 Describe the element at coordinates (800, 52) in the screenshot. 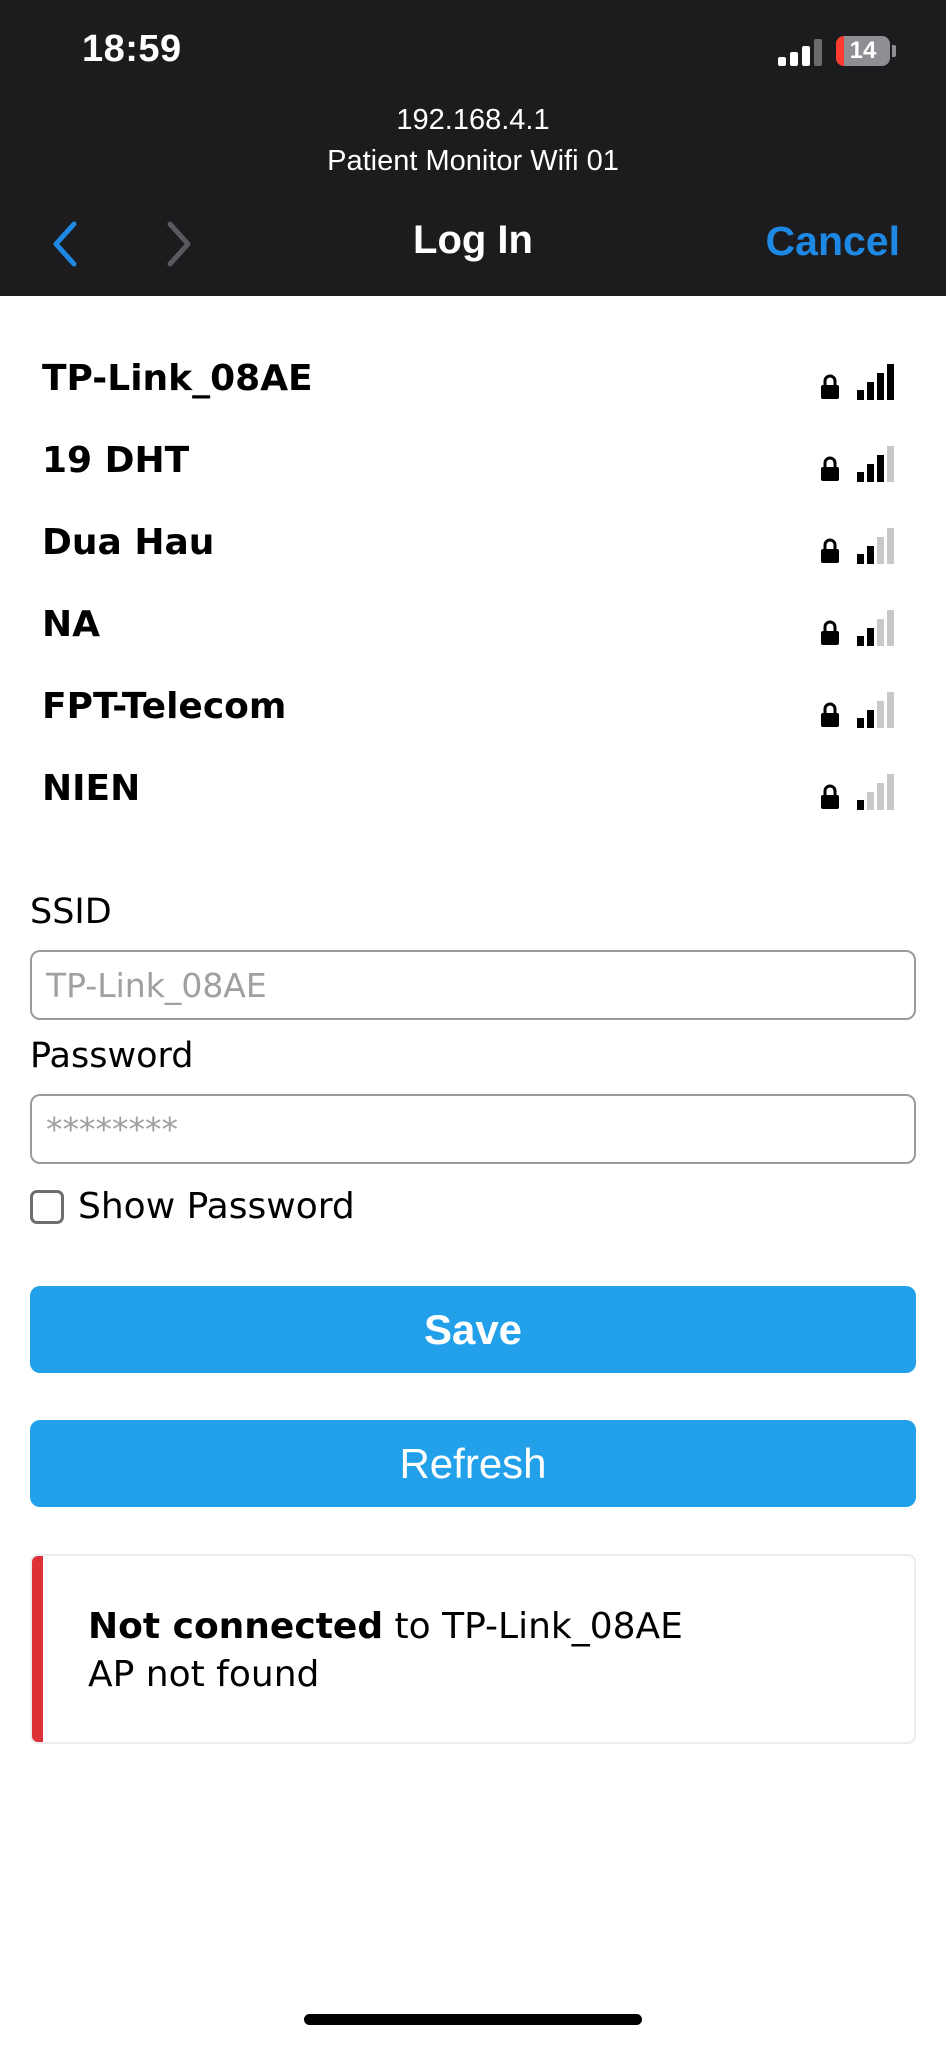

I see `cellular-signal-icon` at that location.